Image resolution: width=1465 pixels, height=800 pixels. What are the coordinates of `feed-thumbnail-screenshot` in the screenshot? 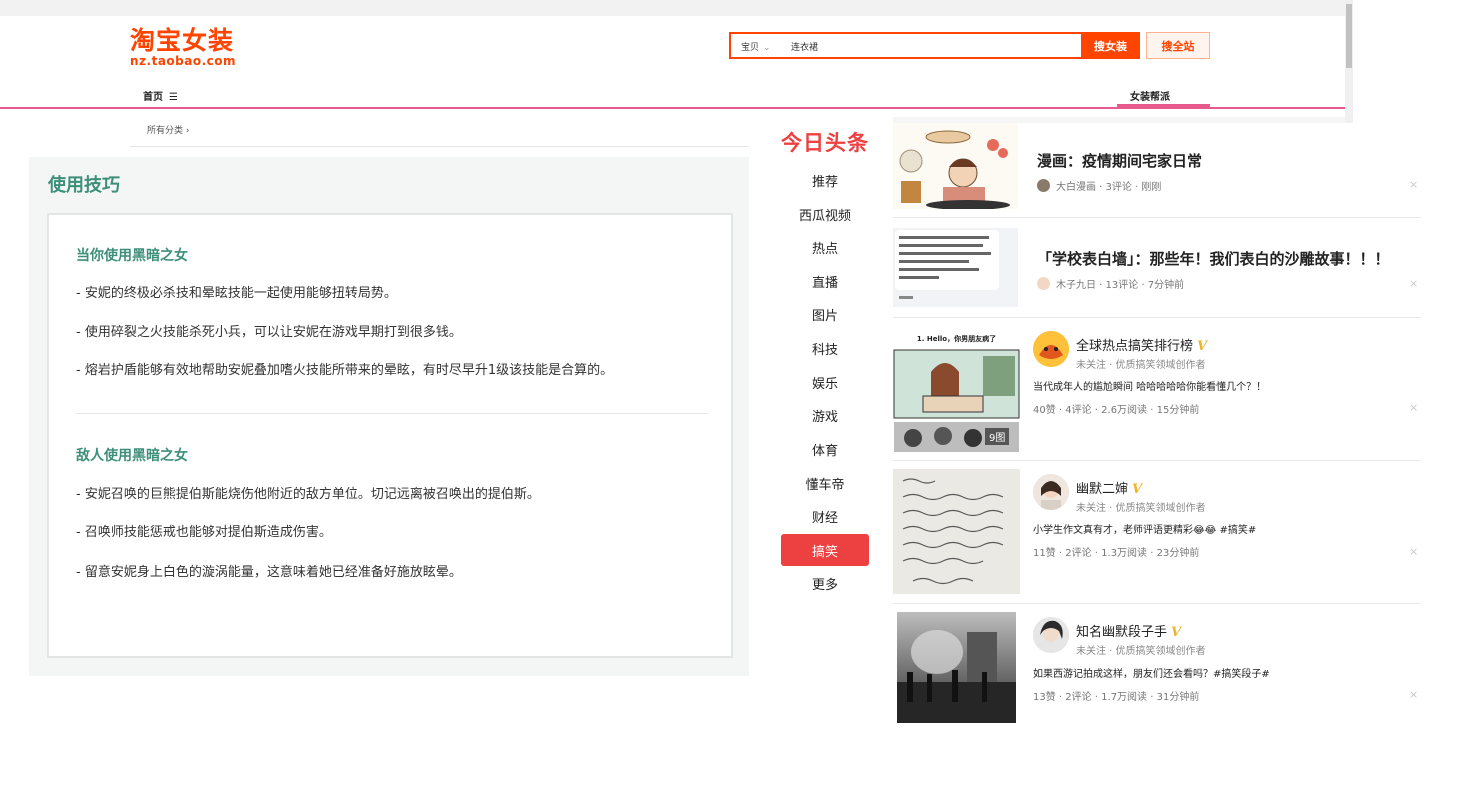 It's located at (955, 267).